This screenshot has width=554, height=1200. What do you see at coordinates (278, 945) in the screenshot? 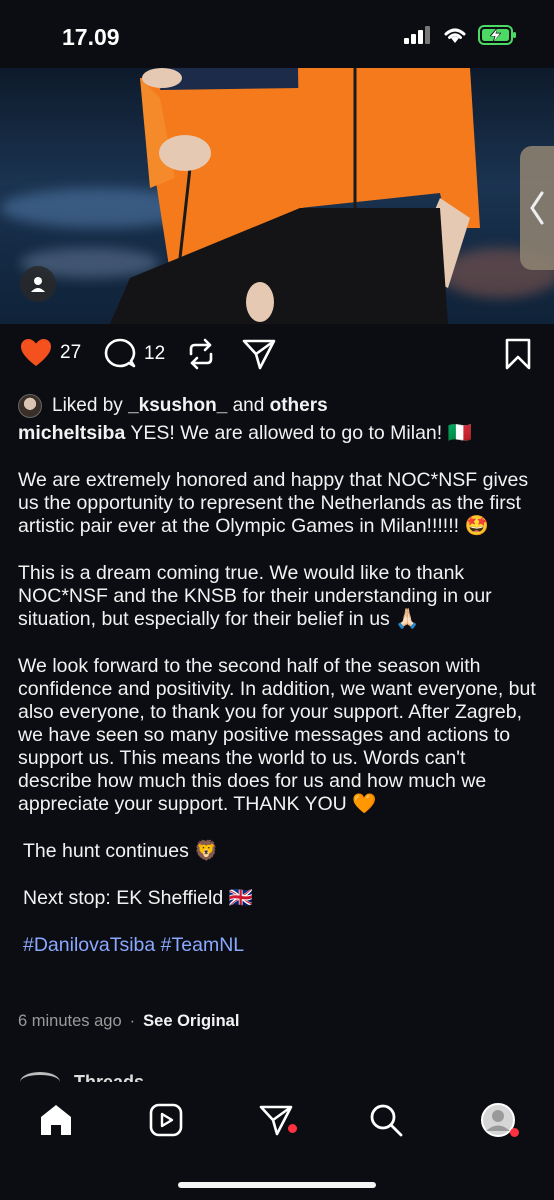
I see `hashtags: #DanilovaTsiba #TeamNL` at bounding box center [278, 945].